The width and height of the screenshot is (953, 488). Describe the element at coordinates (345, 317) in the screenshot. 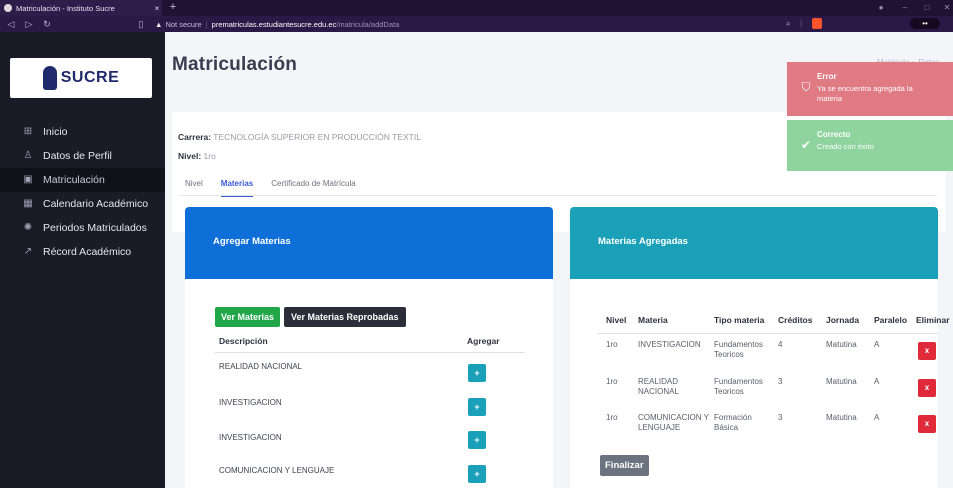

I see `view-failed-subjects-button: Ver Materias Reprobadas` at that location.